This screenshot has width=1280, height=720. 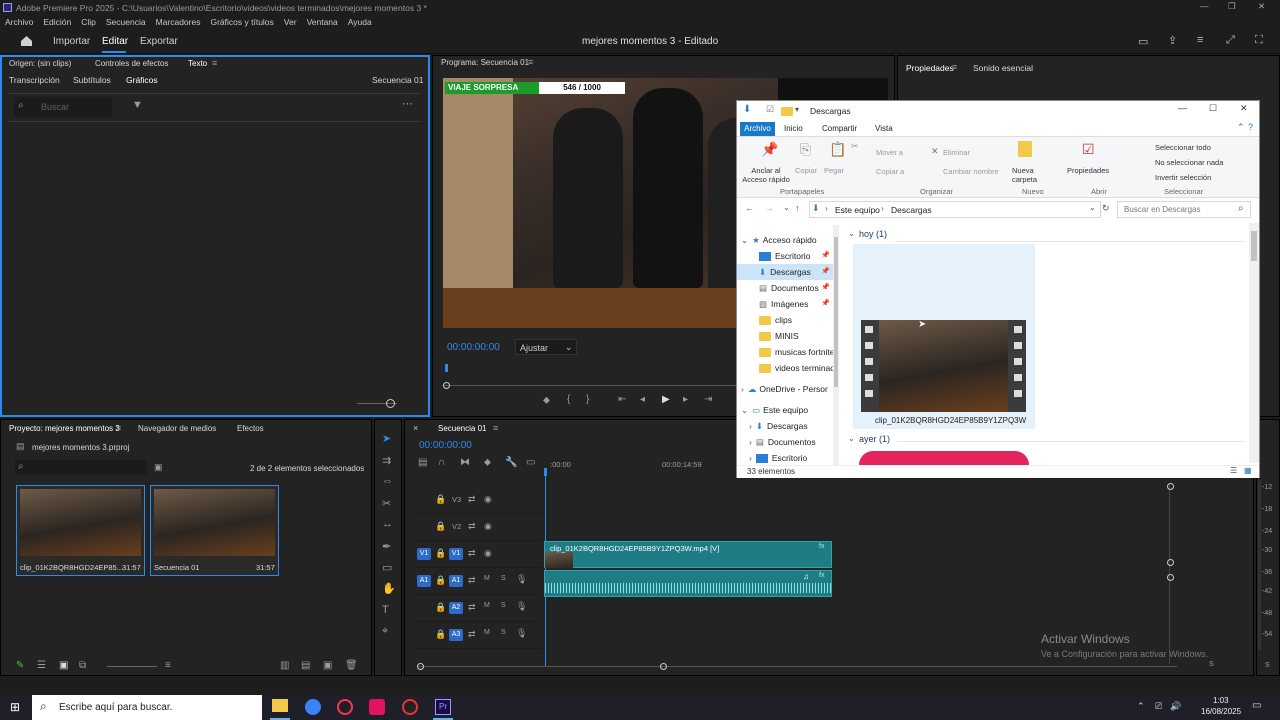 What do you see at coordinates (456, 608) in the screenshot?
I see `track-label: A2` at bounding box center [456, 608].